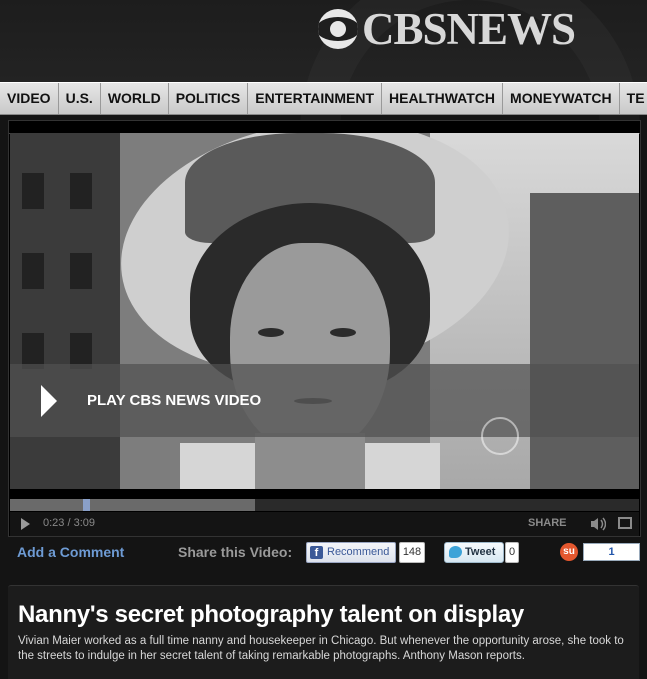  Describe the element at coordinates (598, 524) in the screenshot. I see `volume-icon` at that location.